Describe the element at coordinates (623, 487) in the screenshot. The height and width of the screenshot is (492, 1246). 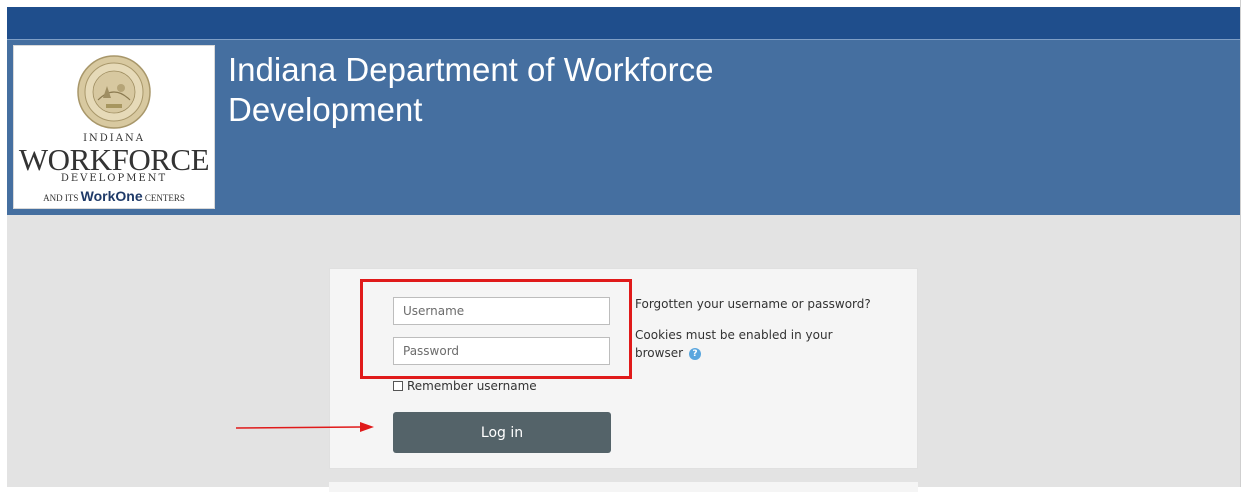
I see `secondary-card` at that location.